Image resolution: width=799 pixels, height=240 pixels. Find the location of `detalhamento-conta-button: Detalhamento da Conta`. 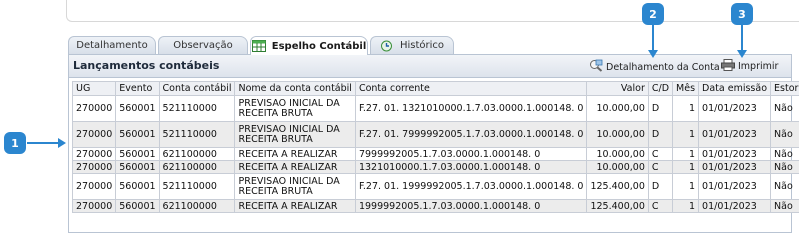

detalhamento-conta-button: Detalhamento da Conta is located at coordinates (654, 67).